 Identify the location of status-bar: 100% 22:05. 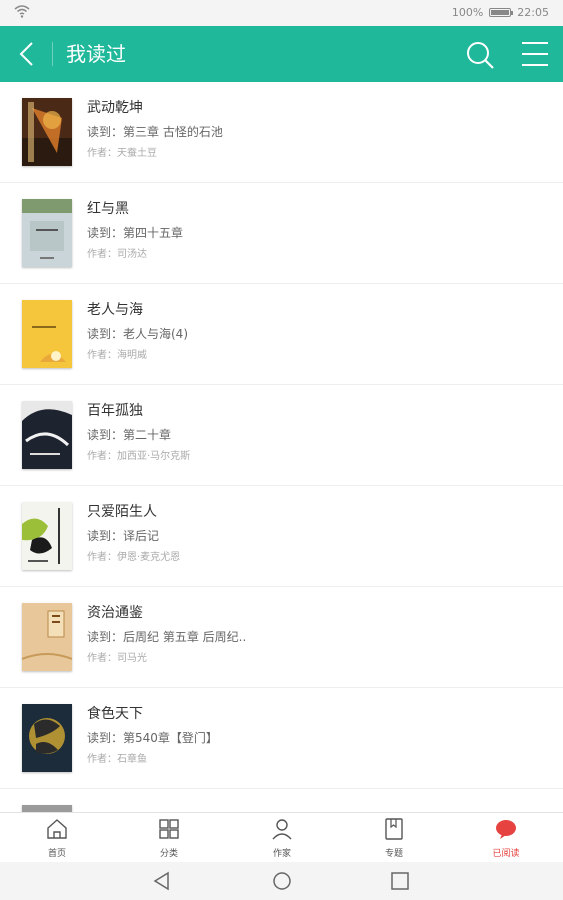
(281, 13).